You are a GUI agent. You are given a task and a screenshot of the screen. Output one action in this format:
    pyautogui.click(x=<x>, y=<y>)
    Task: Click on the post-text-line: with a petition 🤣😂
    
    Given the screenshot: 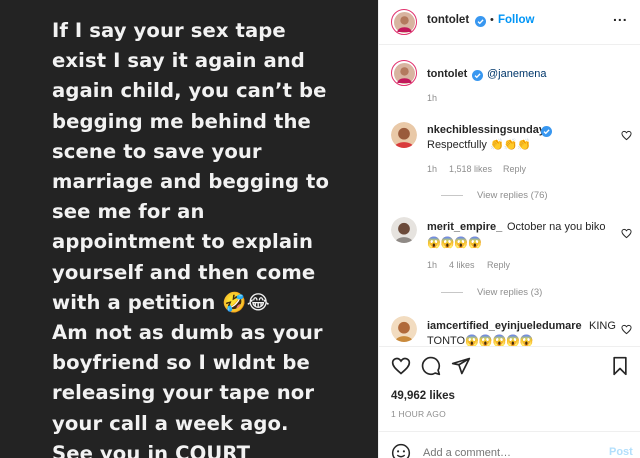 What is the action you would take?
    pyautogui.click(x=161, y=302)
    